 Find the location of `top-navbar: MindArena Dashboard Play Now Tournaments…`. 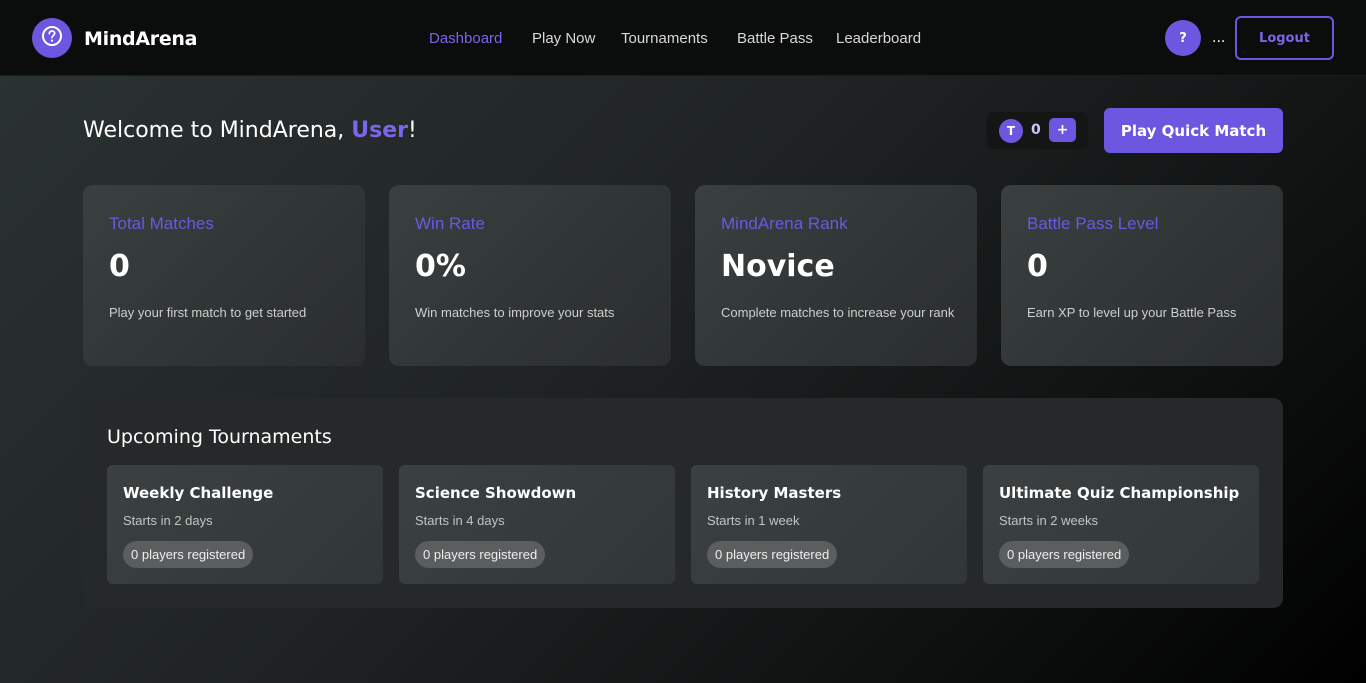

top-navbar: MindArena Dashboard Play Now Tournaments… is located at coordinates (683, 38).